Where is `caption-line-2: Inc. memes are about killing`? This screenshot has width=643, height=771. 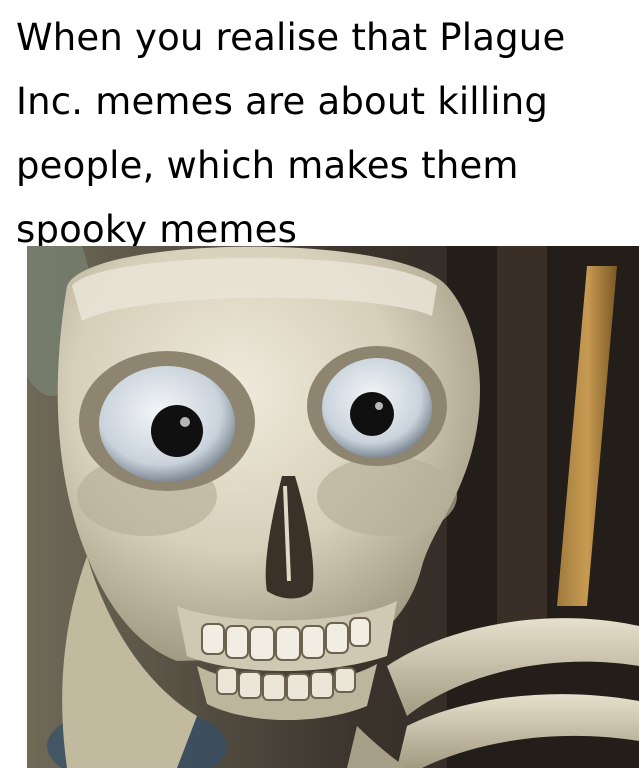 caption-line-2: Inc. memes are about killing is located at coordinates (282, 101).